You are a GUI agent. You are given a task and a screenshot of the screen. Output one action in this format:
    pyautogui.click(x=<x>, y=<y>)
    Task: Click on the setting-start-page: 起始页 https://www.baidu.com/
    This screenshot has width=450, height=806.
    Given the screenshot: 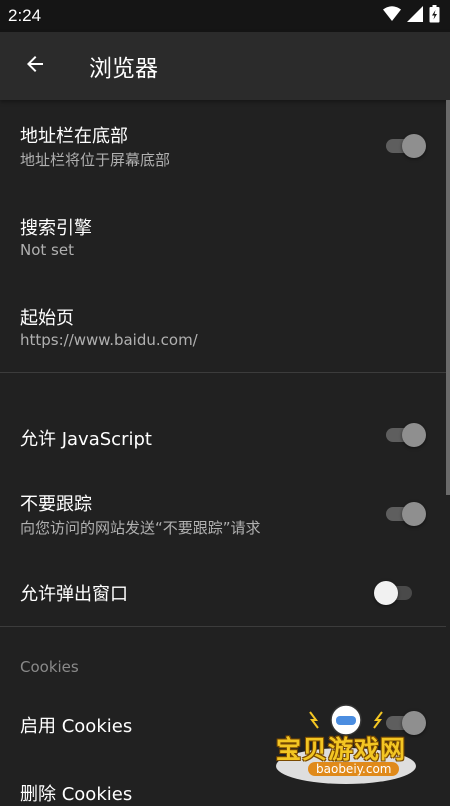 What is the action you would take?
    pyautogui.click(x=223, y=327)
    